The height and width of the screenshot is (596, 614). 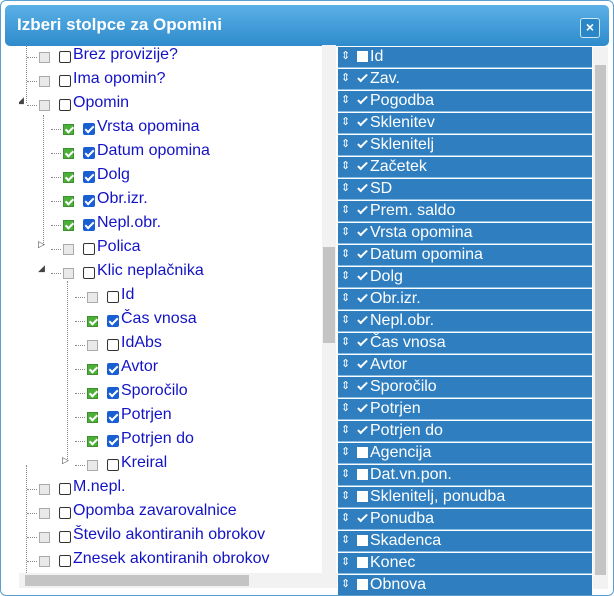 What do you see at coordinates (154, 391) in the screenshot?
I see `tree-node-label: Sporočilo` at bounding box center [154, 391].